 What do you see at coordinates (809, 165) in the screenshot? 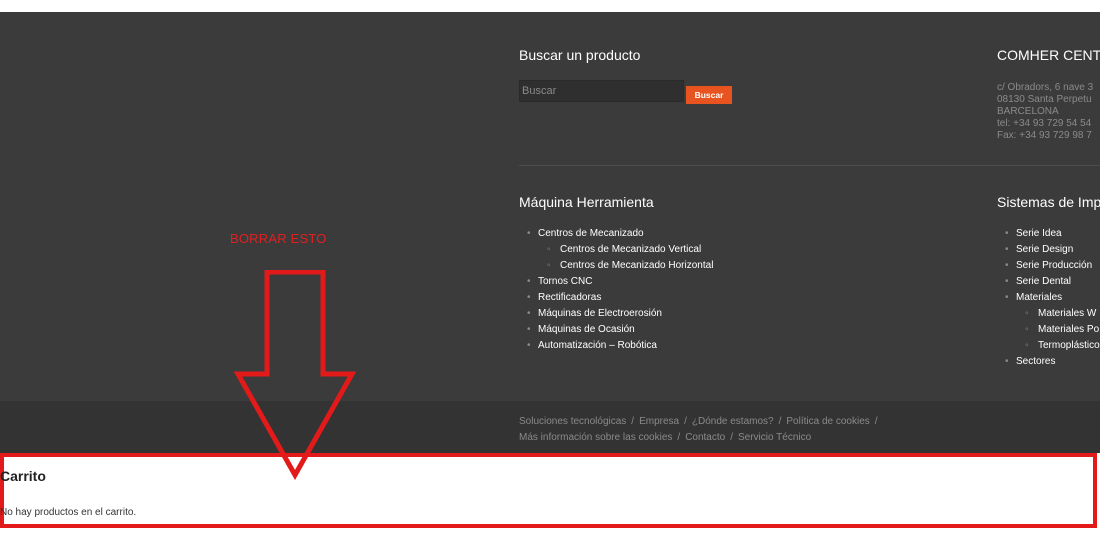
I see `footer-divider` at bounding box center [809, 165].